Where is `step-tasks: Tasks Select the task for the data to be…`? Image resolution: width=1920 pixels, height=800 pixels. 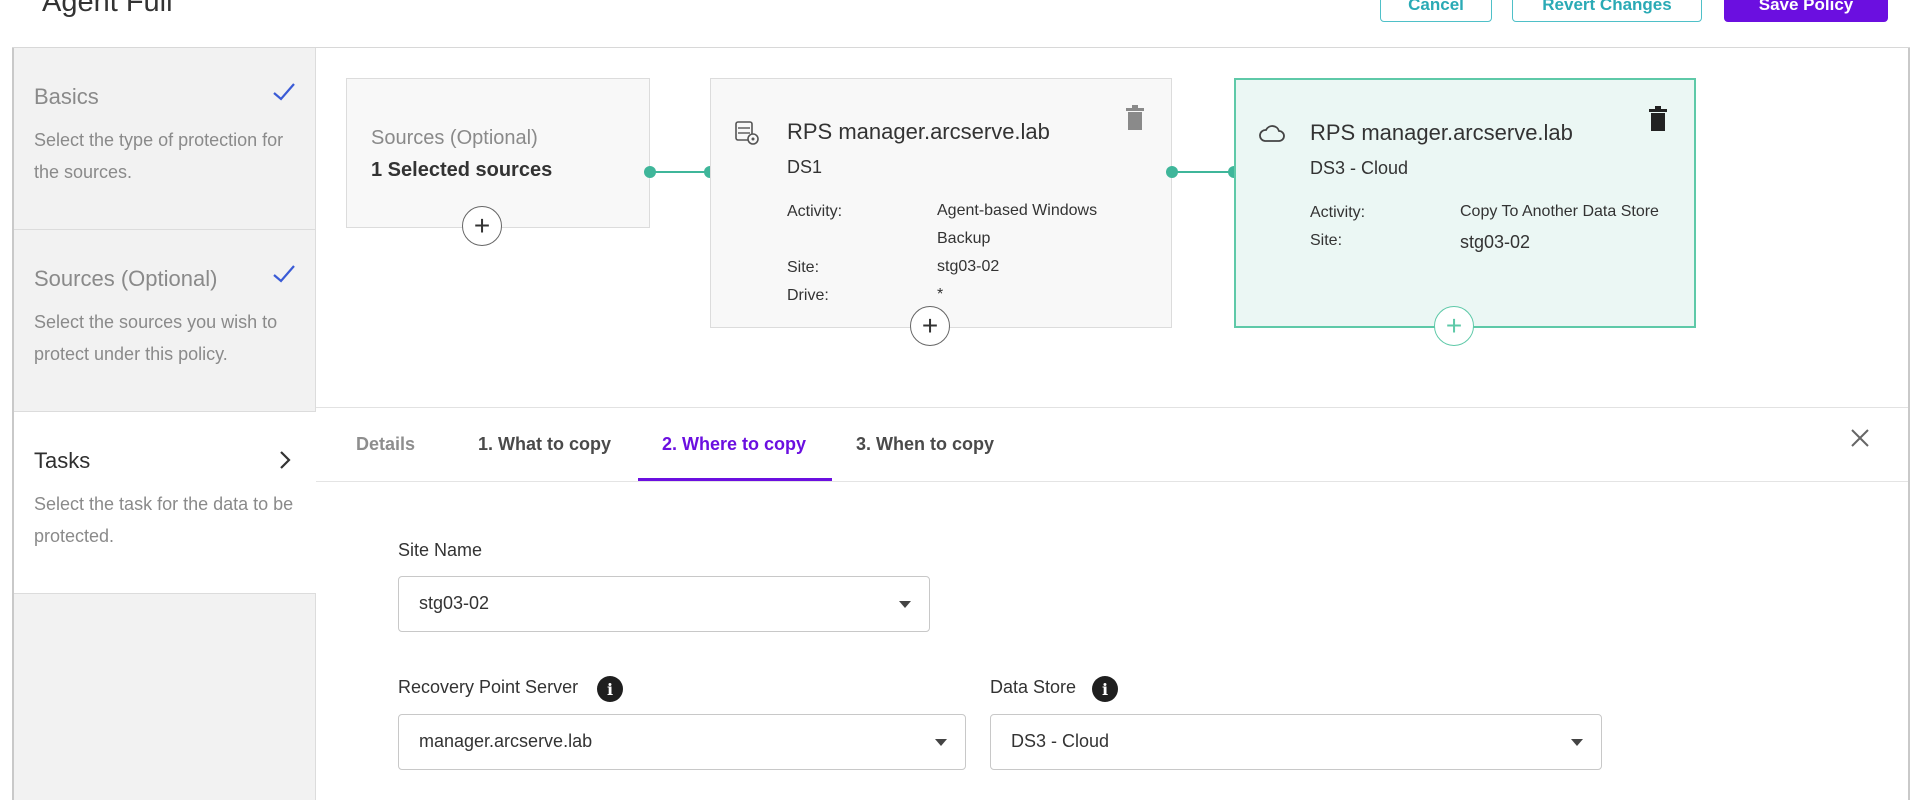 step-tasks: Tasks Select the task for the data to be… is located at coordinates (165, 503).